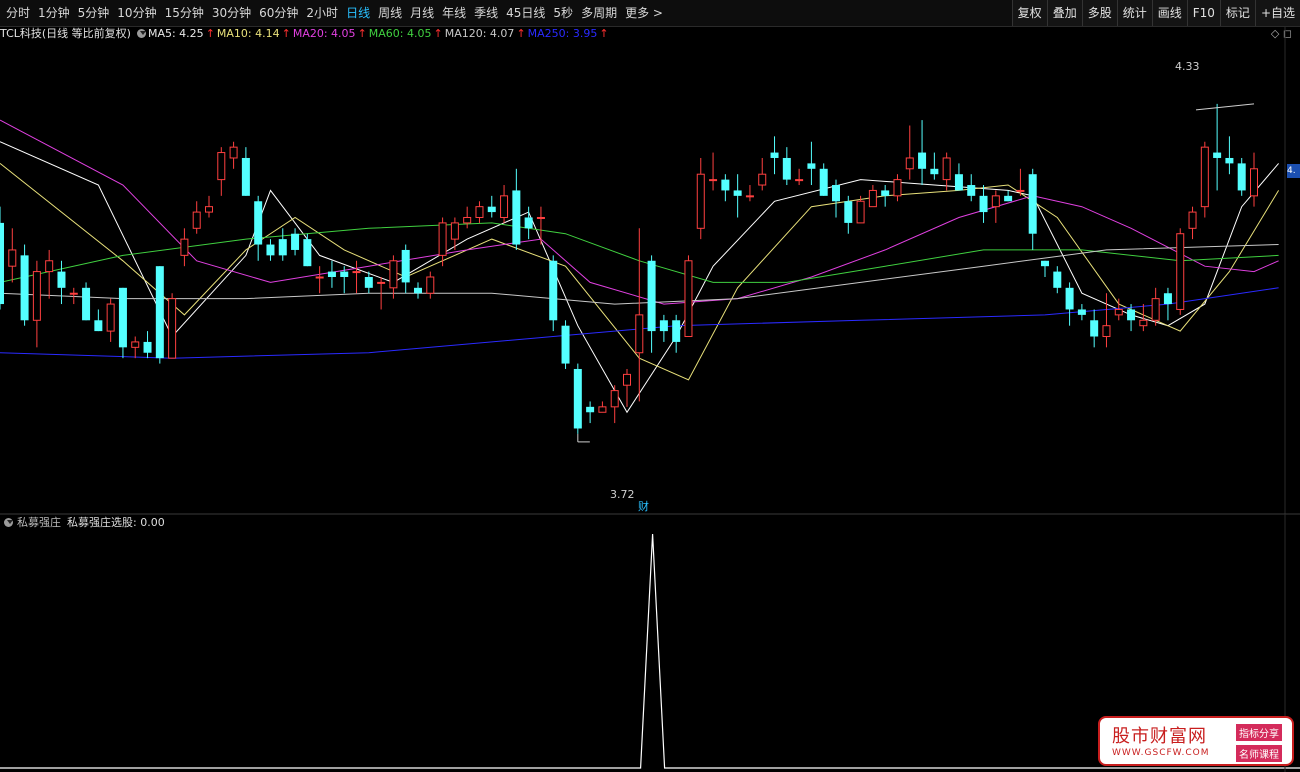 This screenshot has width=1300, height=772. Describe the element at coordinates (1259, 753) in the screenshot. I see `watermark-tag-course: 名师课程` at that location.